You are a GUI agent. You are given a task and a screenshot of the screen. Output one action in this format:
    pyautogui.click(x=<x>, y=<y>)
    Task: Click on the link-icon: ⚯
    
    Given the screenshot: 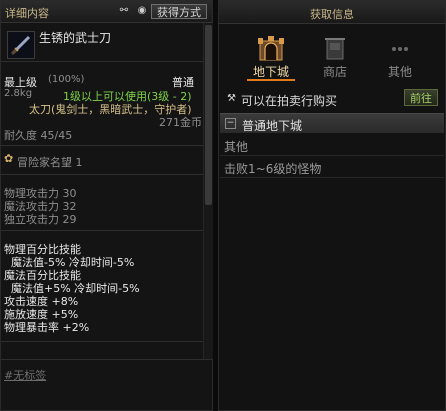 What is the action you would take?
    pyautogui.click(x=124, y=11)
    